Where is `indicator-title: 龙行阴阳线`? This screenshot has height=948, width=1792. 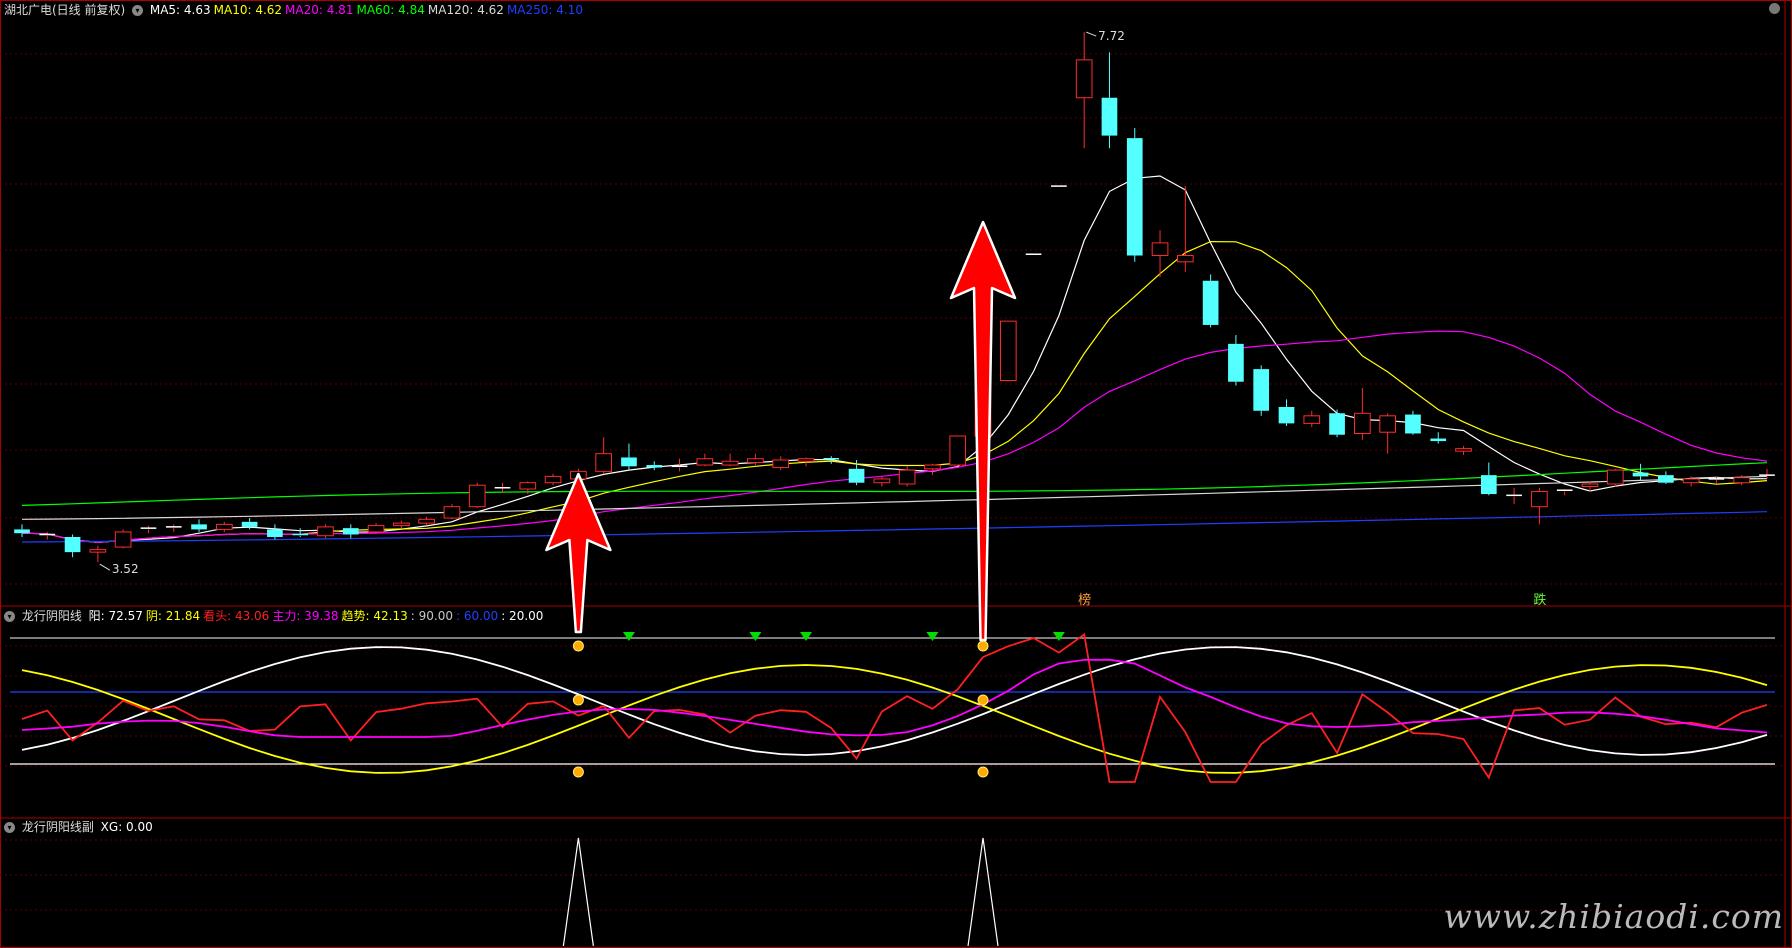
indicator-title: 龙行阴阳线 is located at coordinates (51, 616).